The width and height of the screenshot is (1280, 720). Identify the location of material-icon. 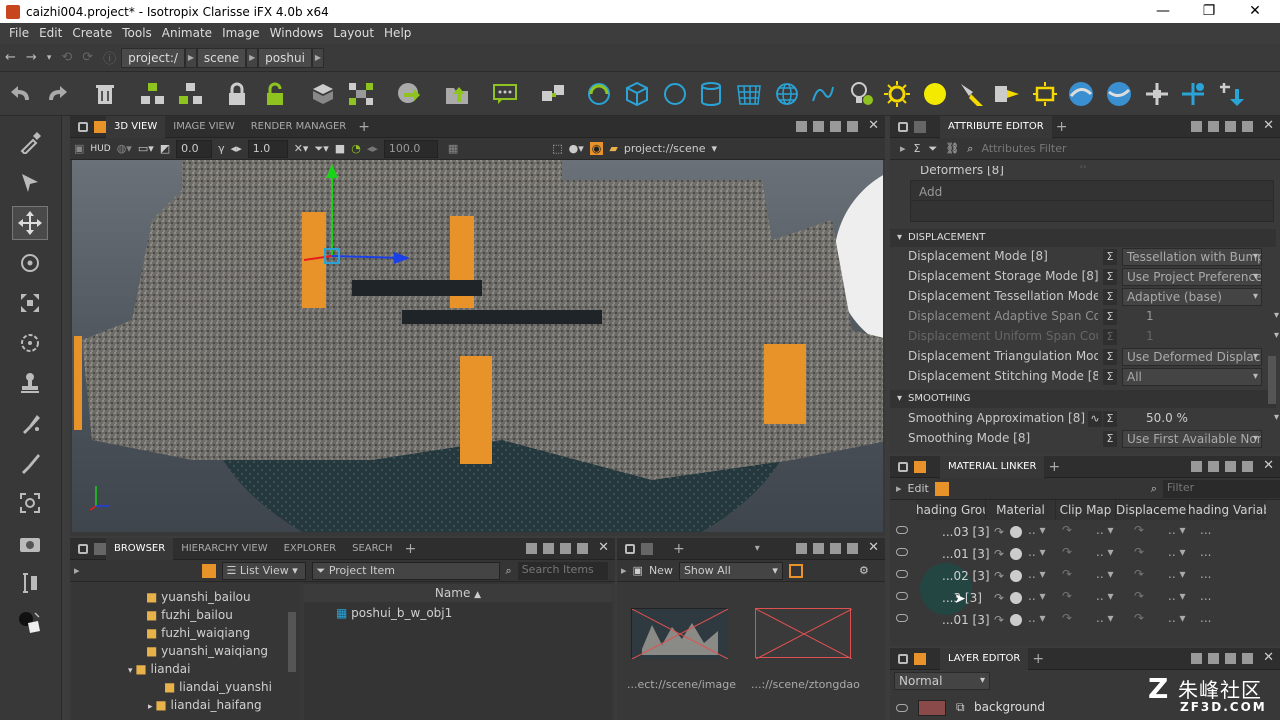
(941, 488).